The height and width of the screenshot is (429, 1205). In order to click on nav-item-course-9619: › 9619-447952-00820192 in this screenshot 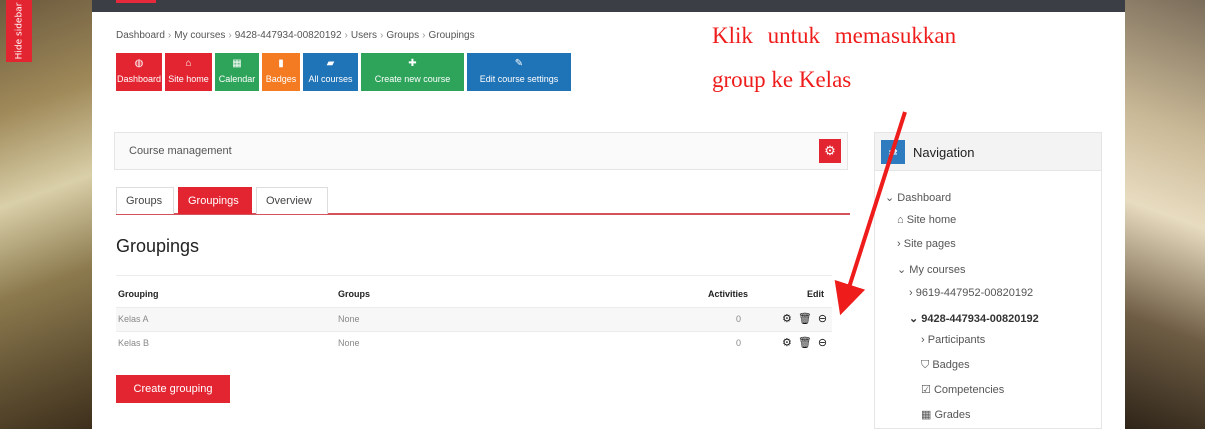, I will do `click(971, 293)`.